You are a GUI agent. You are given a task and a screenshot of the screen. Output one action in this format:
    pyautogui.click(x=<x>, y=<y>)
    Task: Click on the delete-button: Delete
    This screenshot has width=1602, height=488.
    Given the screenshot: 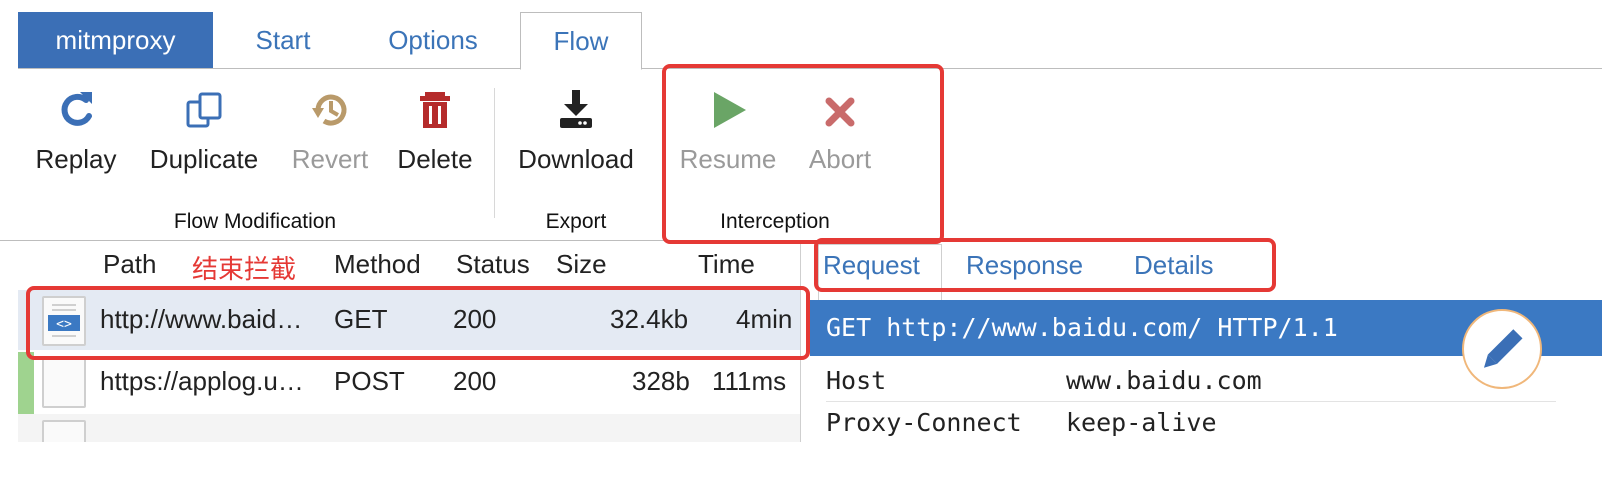 What is the action you would take?
    pyautogui.click(x=435, y=131)
    